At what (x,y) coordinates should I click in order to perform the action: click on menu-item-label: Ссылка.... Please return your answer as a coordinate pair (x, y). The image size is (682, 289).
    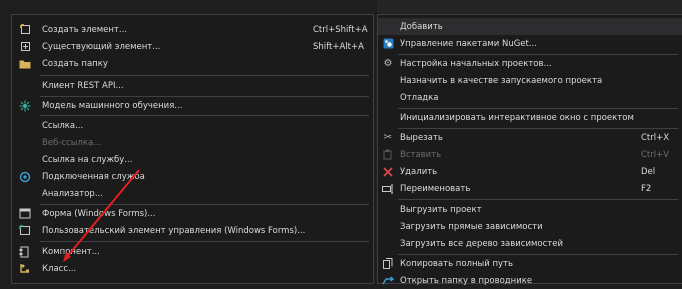
    Looking at the image, I should click on (63, 125).